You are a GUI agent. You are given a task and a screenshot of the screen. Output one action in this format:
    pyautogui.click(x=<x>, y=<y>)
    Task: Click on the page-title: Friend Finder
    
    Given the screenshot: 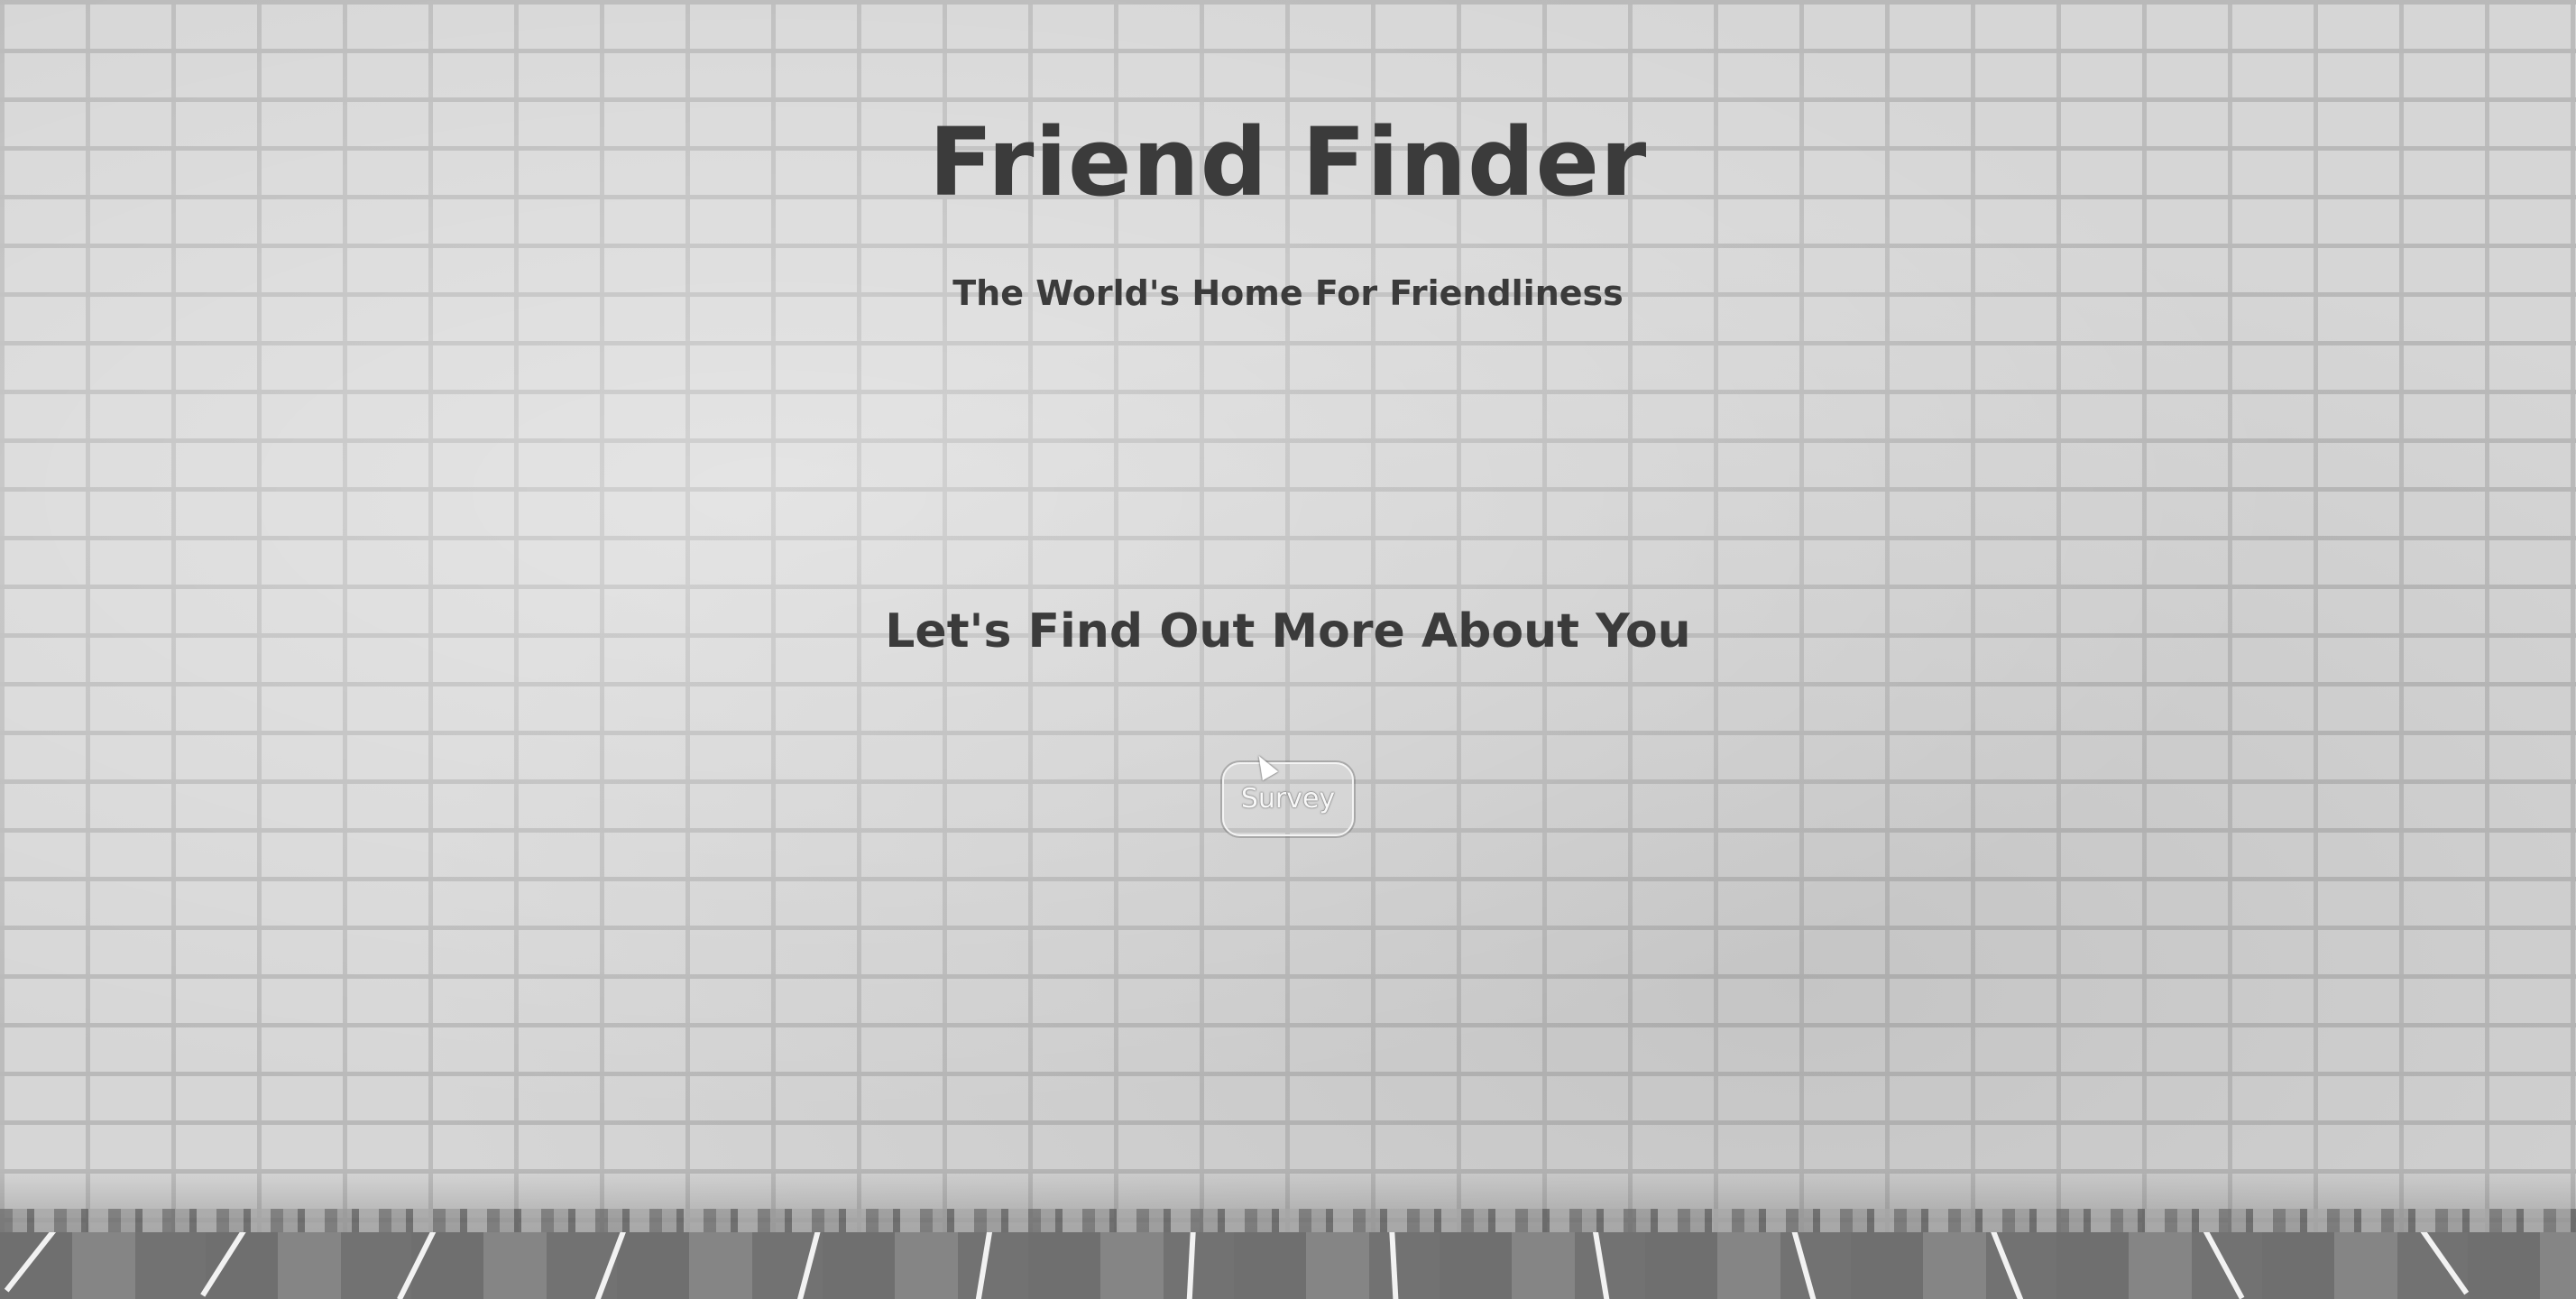 What is the action you would take?
    pyautogui.click(x=1288, y=162)
    